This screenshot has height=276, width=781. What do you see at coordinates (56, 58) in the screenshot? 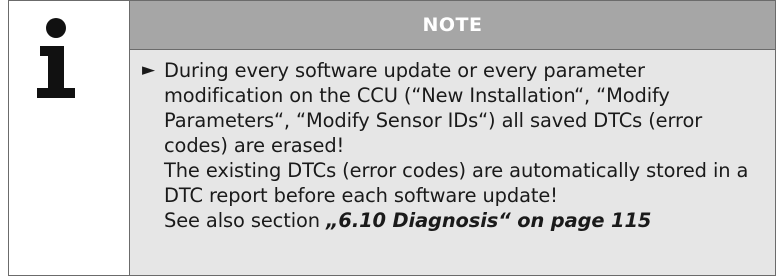
I see `info-i-icon-graphic` at bounding box center [56, 58].